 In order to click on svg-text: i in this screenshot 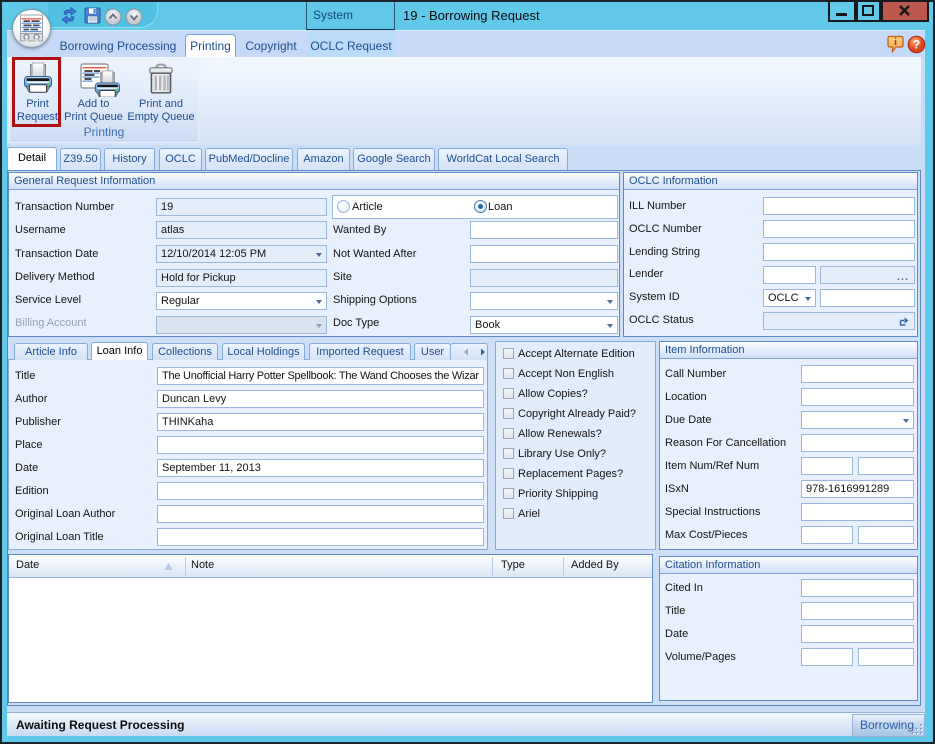, I will do `click(895, 42)`.